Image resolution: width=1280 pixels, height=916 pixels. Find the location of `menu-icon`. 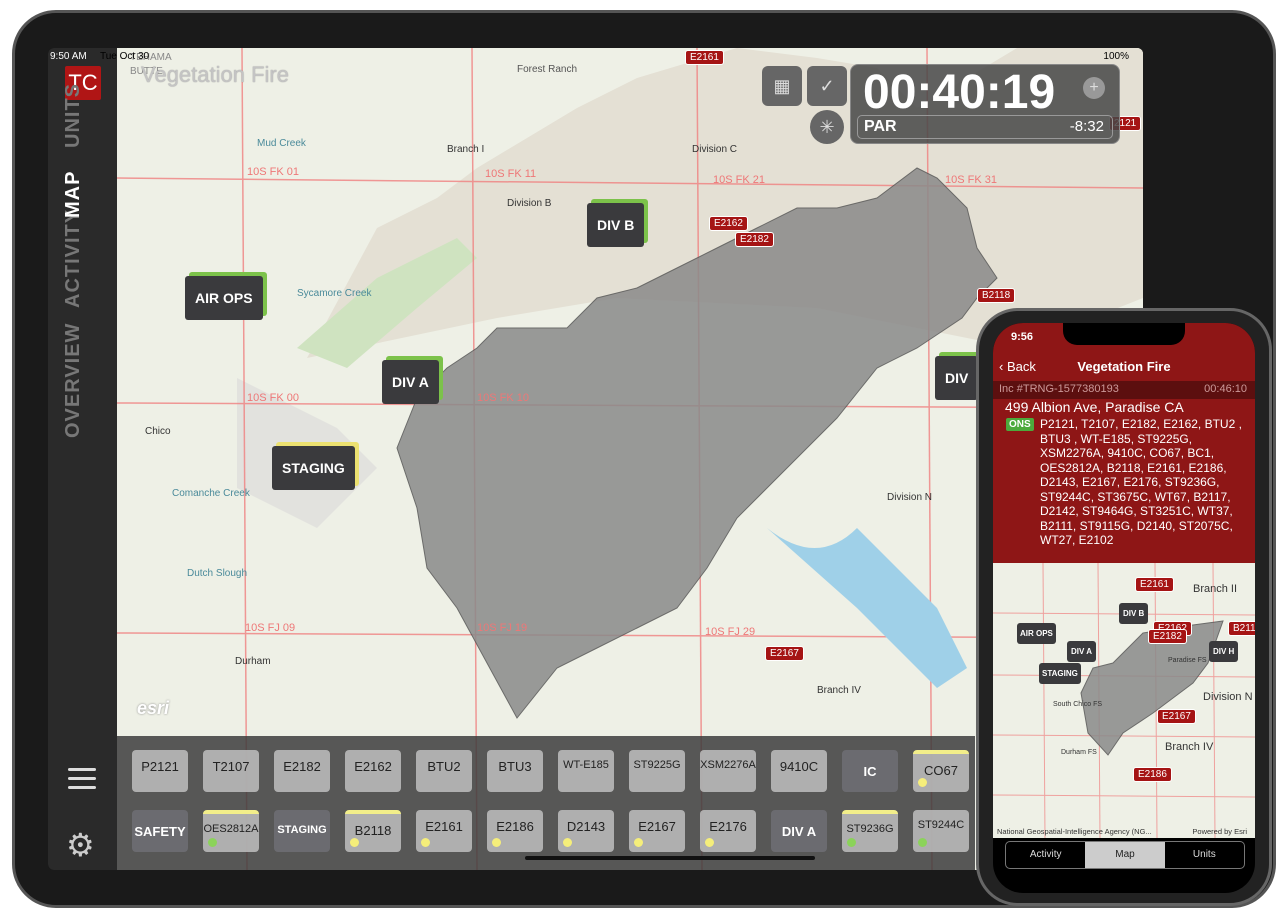

menu-icon is located at coordinates (82, 779).